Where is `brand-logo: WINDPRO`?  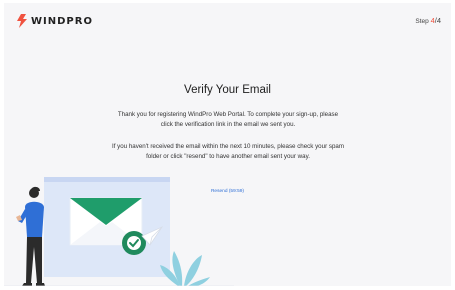
brand-logo: WINDPRO is located at coordinates (54, 21).